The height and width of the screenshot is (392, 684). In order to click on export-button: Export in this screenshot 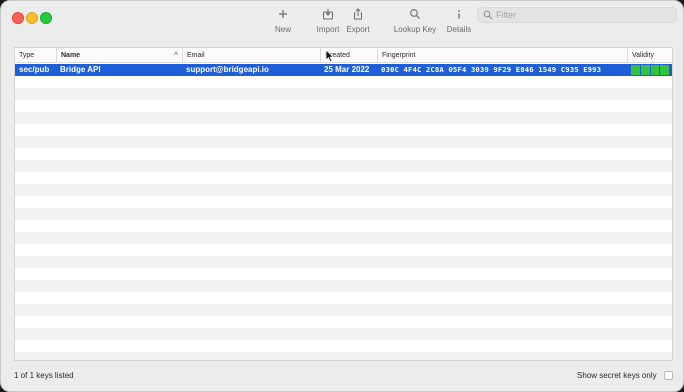, I will do `click(358, 21)`.